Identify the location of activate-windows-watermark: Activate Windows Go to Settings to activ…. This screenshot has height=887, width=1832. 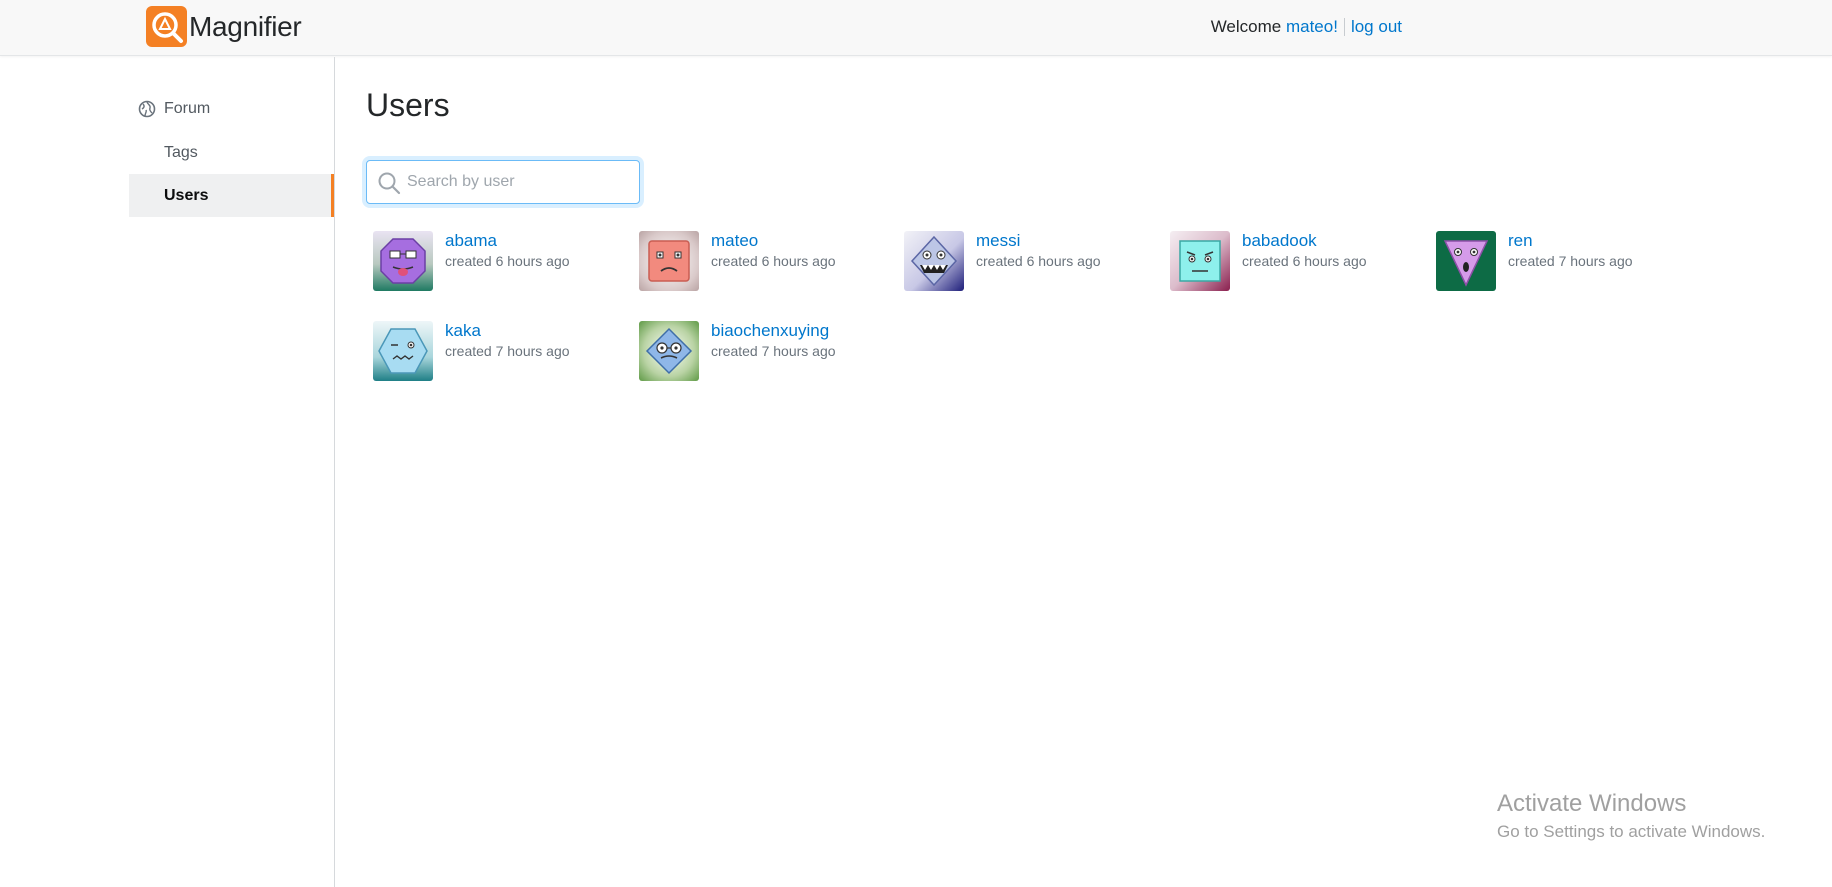
(1631, 816).